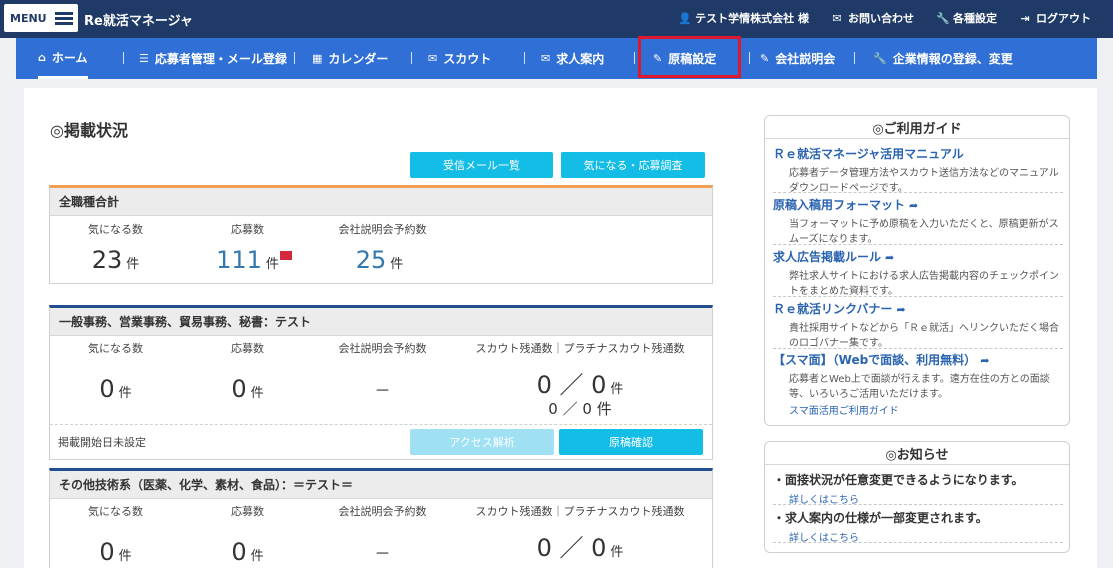  Describe the element at coordinates (102, 442) in the screenshot. I see `job1-status: 掲載開始日未設定` at that location.